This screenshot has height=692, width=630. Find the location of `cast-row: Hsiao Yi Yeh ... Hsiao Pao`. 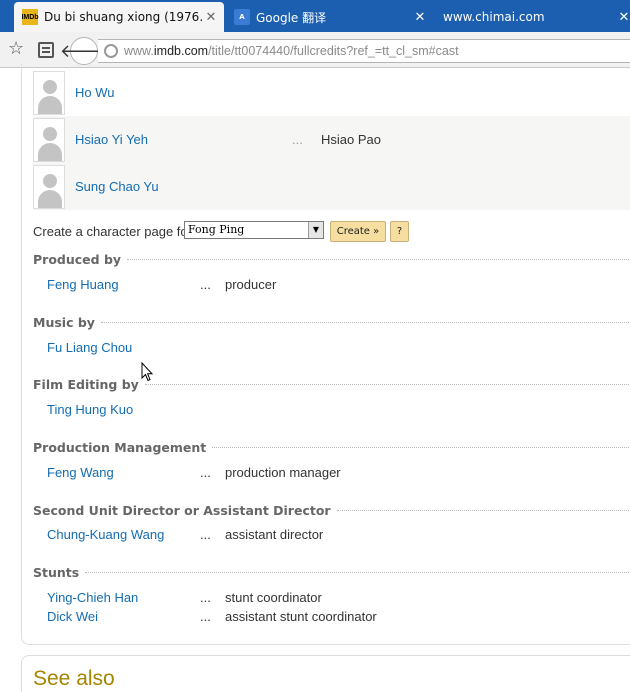

cast-row: Hsiao Yi Yeh ... Hsiao Pao is located at coordinates (331, 139).